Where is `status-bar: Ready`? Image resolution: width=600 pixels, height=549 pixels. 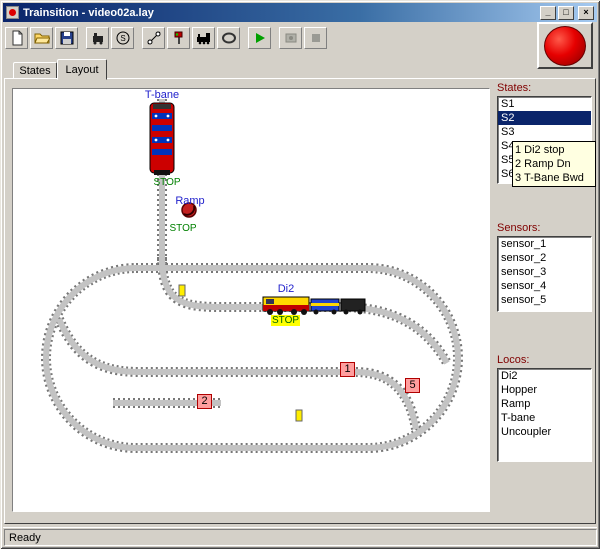 status-bar: Ready is located at coordinates (300, 536).